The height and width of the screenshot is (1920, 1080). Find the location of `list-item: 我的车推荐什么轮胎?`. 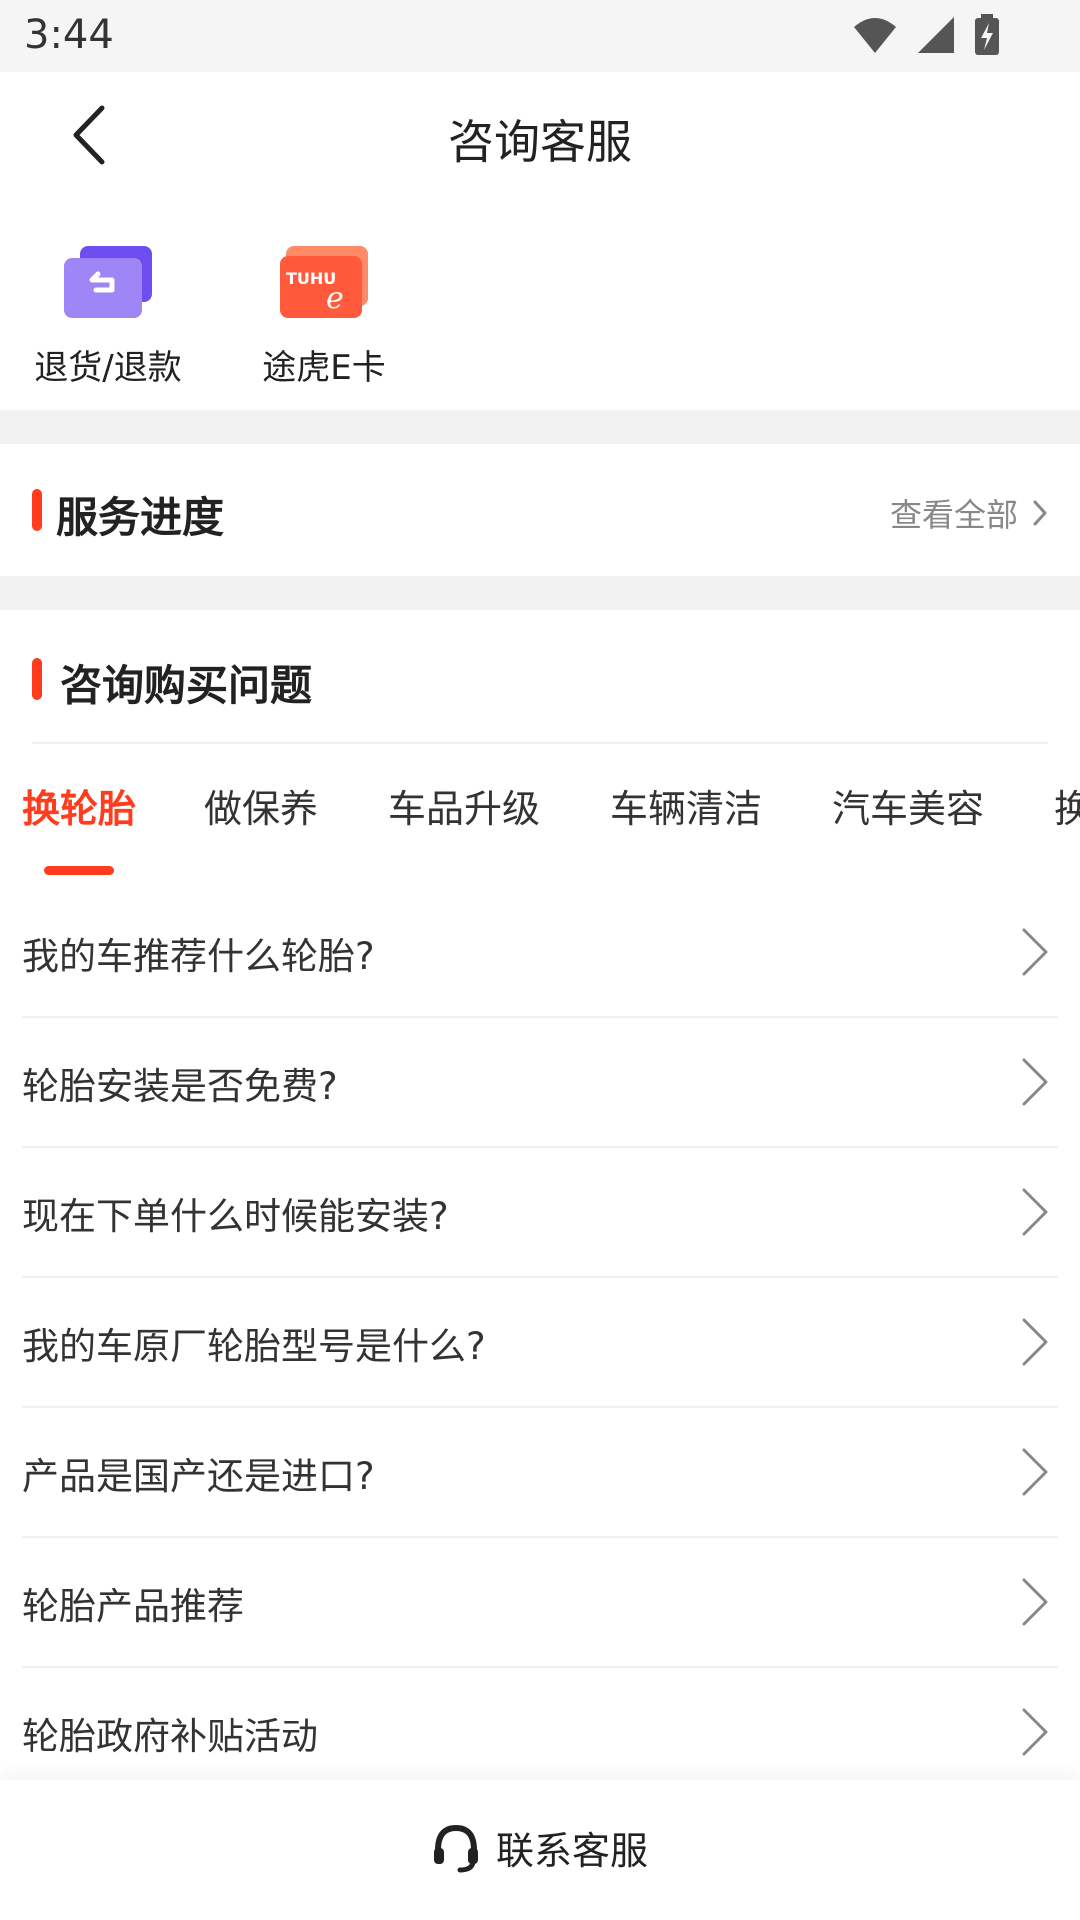

list-item: 我的车推荐什么轮胎? is located at coordinates (540, 953).